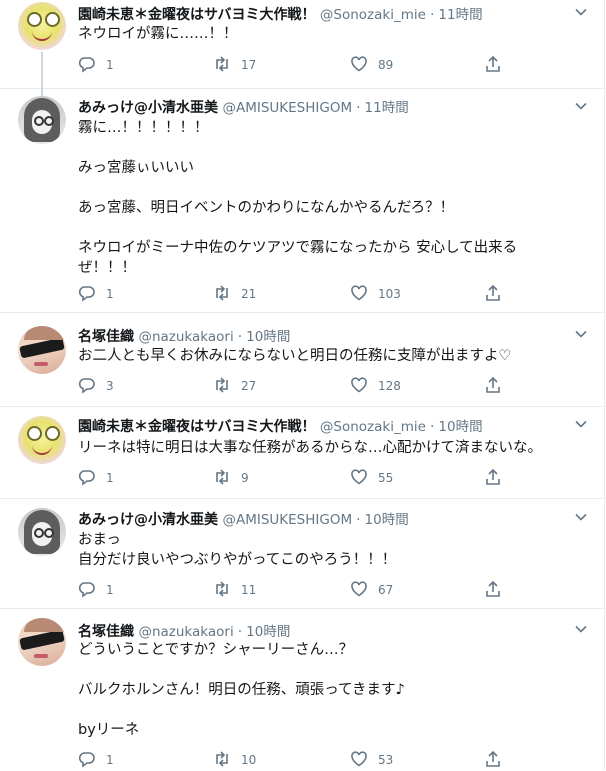  I want to click on tweet-header: あみっけ@小清水亜美 @AMISUKESHIGOM · 10時間, so click(243, 520).